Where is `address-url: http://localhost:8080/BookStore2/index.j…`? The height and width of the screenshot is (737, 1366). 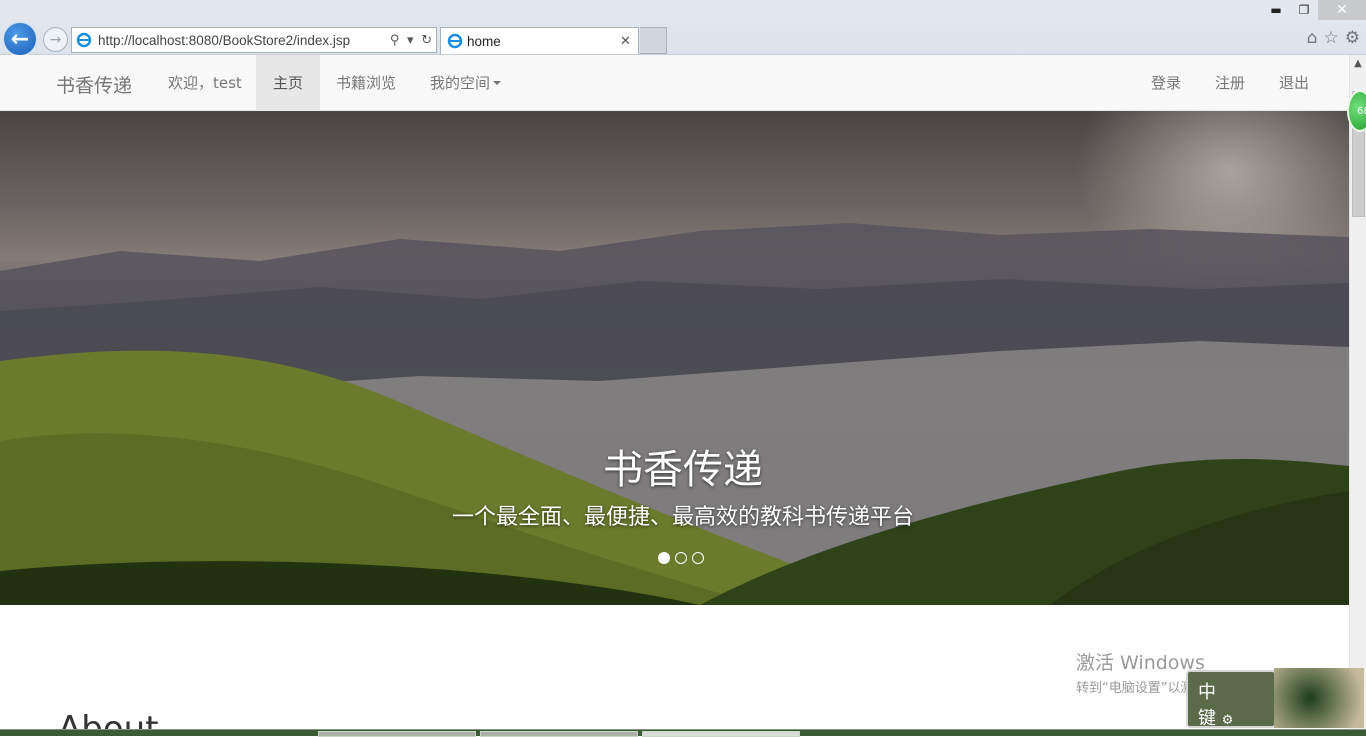 address-url: http://localhost:8080/BookStore2/index.j… is located at coordinates (242, 40).